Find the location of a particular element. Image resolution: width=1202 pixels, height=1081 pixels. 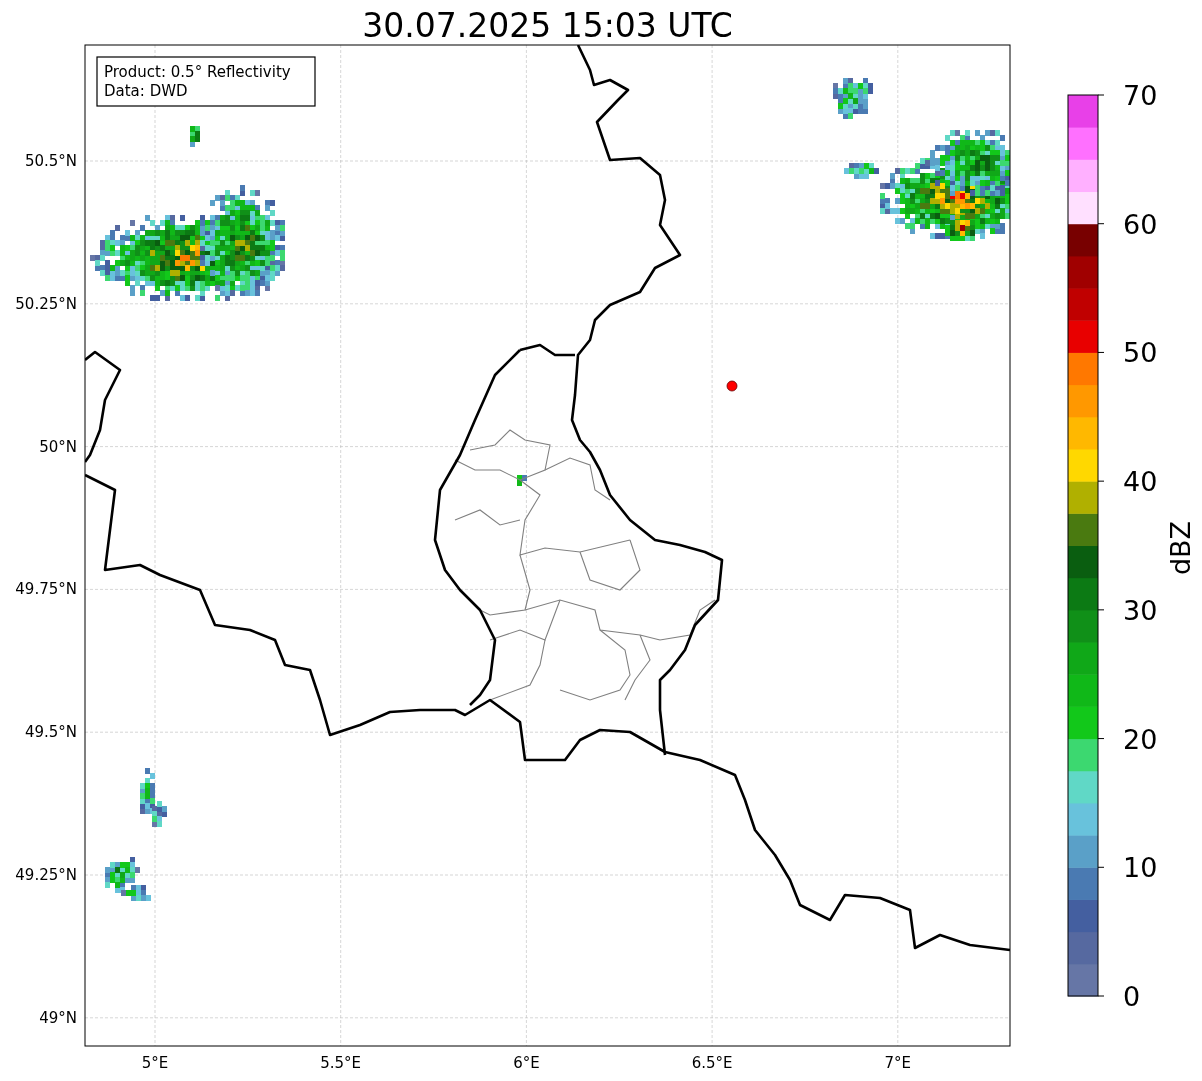

axis-tick-label: 5.5°E is located at coordinates (341, 1063).